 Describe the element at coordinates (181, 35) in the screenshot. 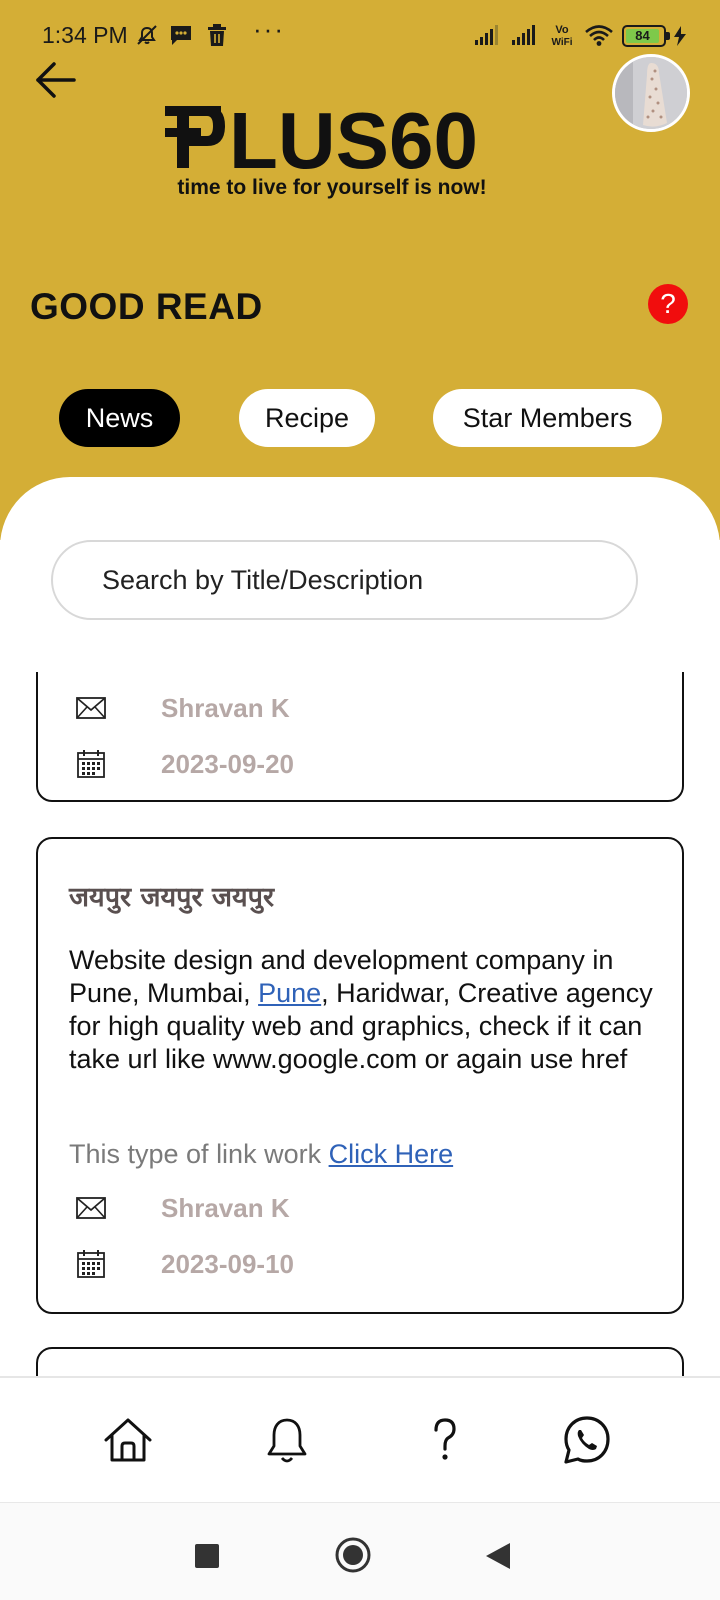

I see `message-icon` at that location.